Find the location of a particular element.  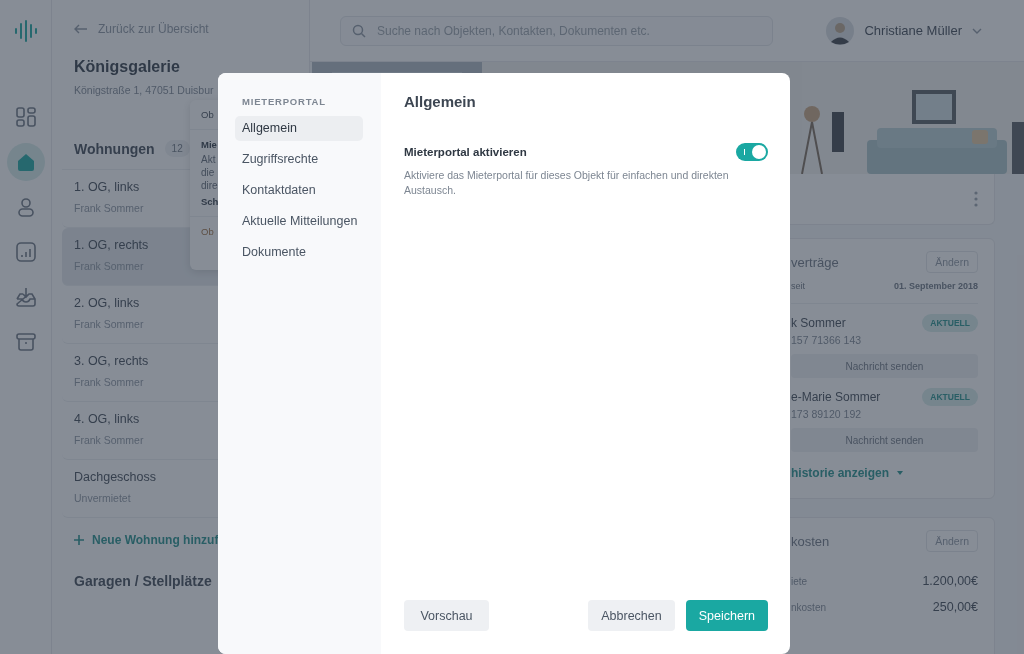

cost-value: 1.200,00€ is located at coordinates (950, 581).